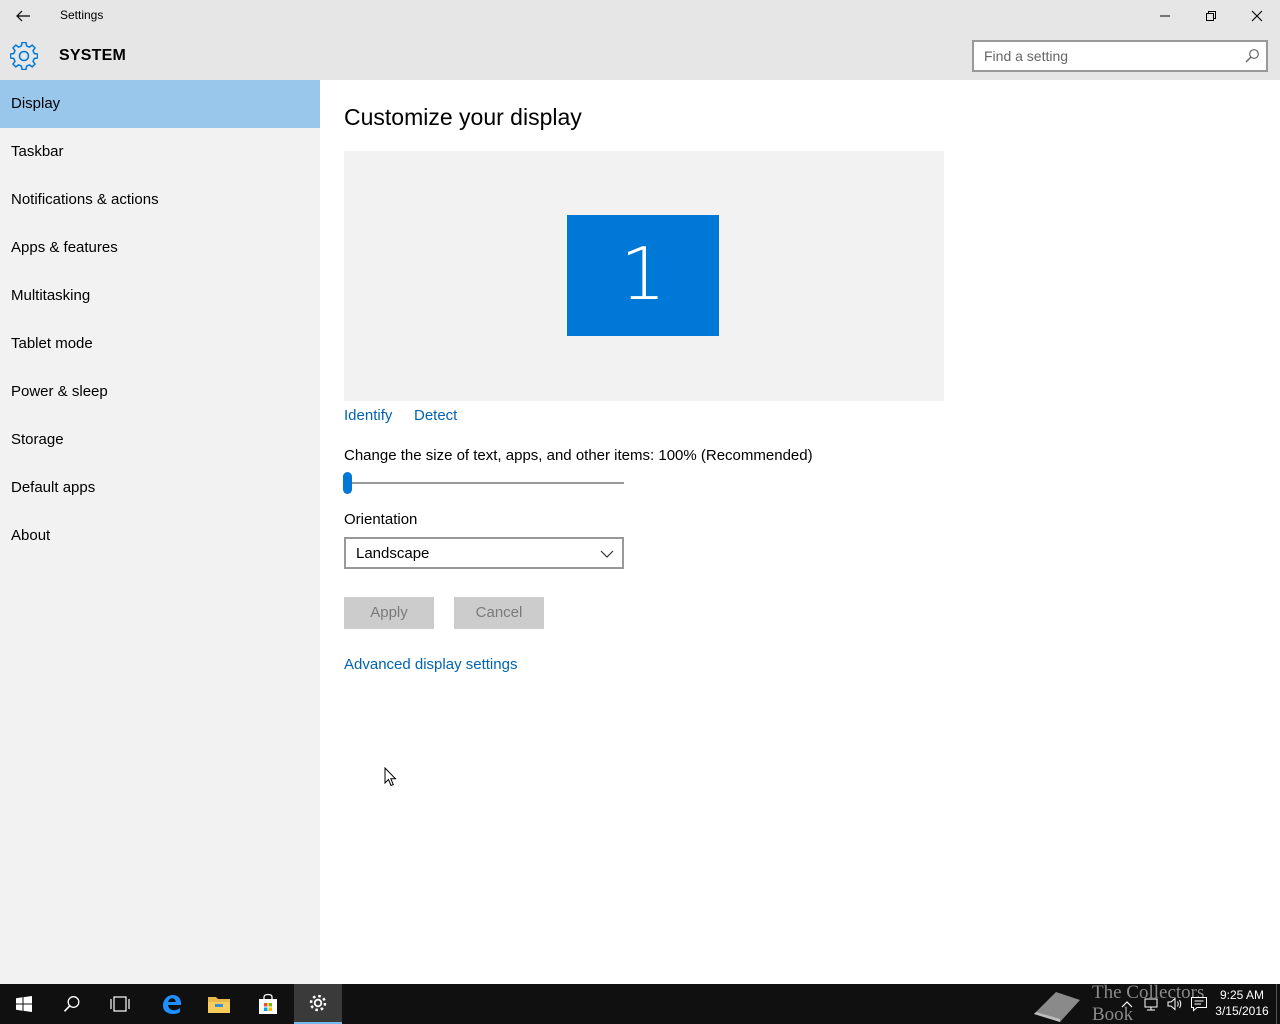  Describe the element at coordinates (607, 554) in the screenshot. I see `chevron-down-icon` at that location.